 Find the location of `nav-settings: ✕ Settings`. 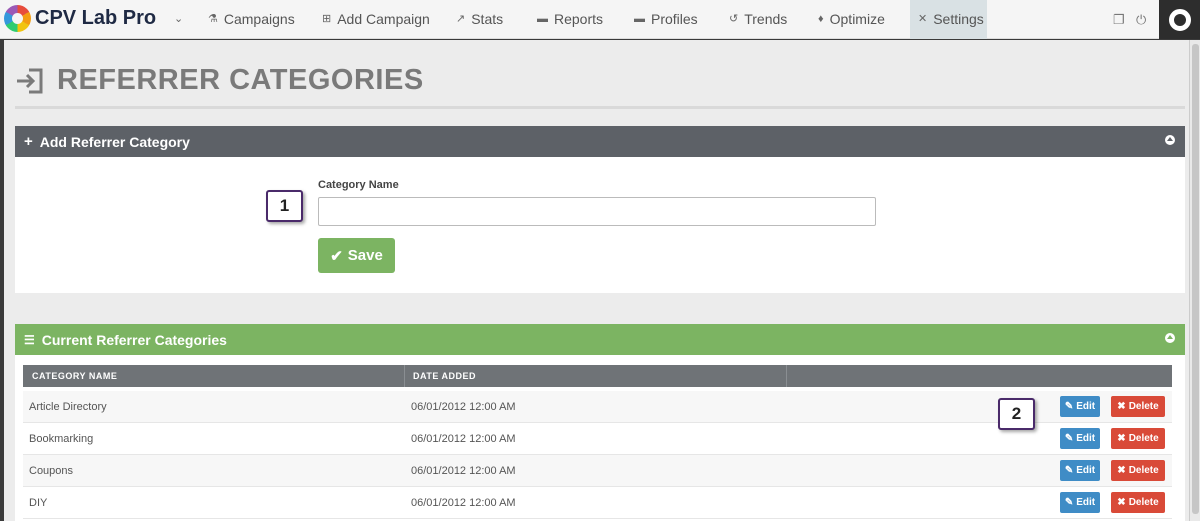

nav-settings: ✕ Settings is located at coordinates (948, 19).